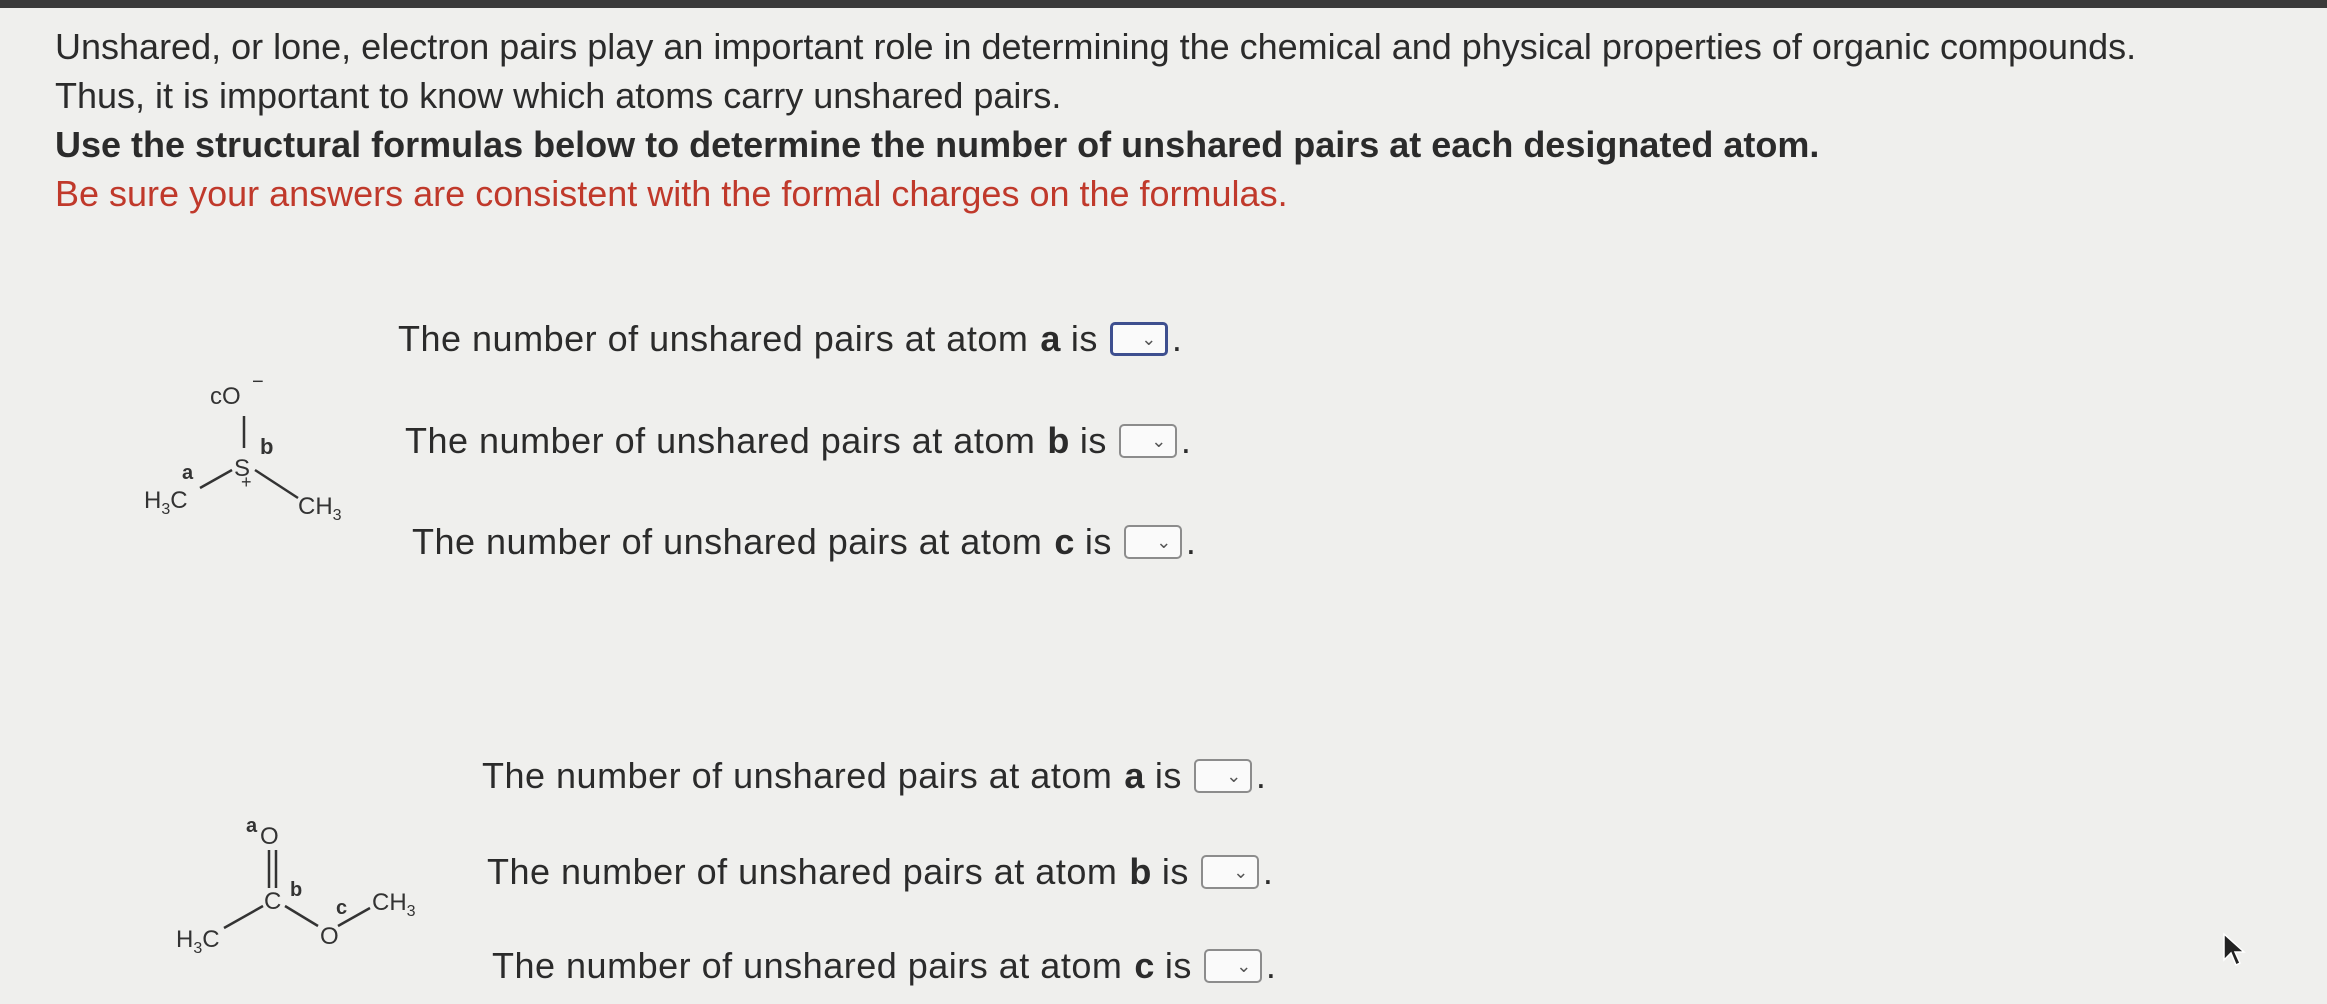  Describe the element at coordinates (1152, 542) in the screenshot. I see `answer-dropdown-1c: ⌄` at that location.